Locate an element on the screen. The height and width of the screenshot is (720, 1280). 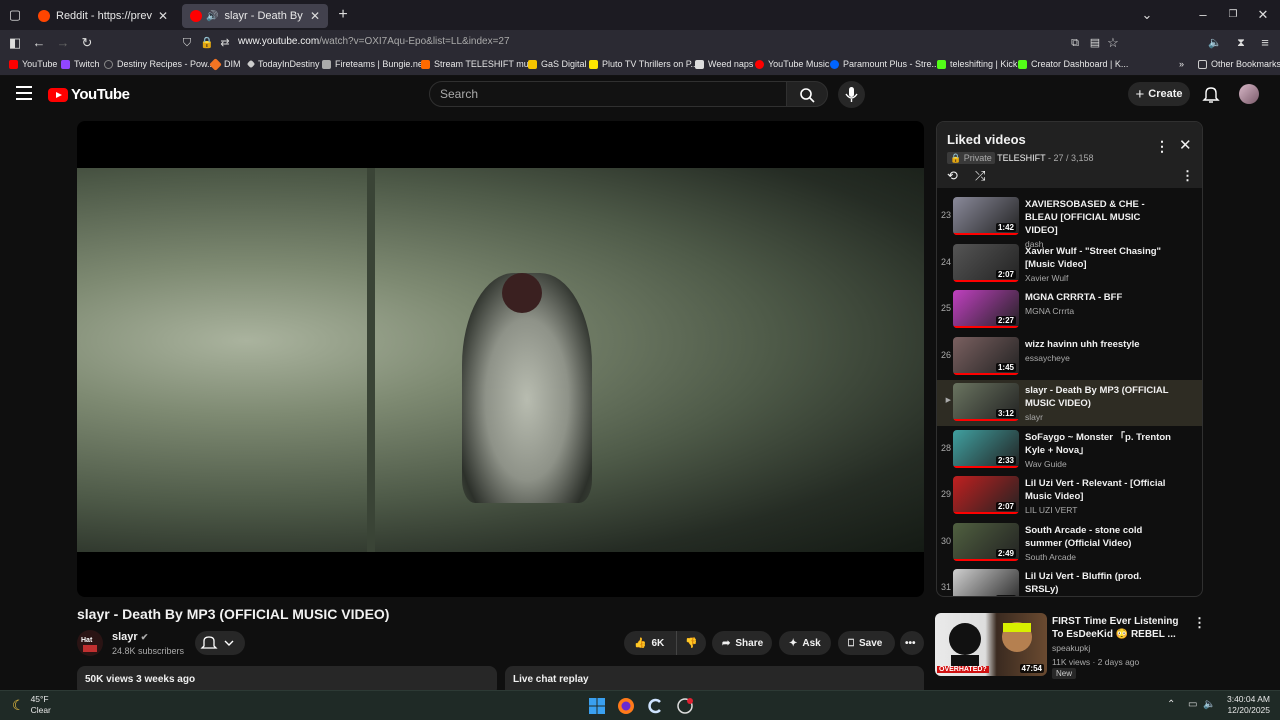
recommended-thumbnail: OVERHATED? 47:54 is located at coordinates (991, 644).